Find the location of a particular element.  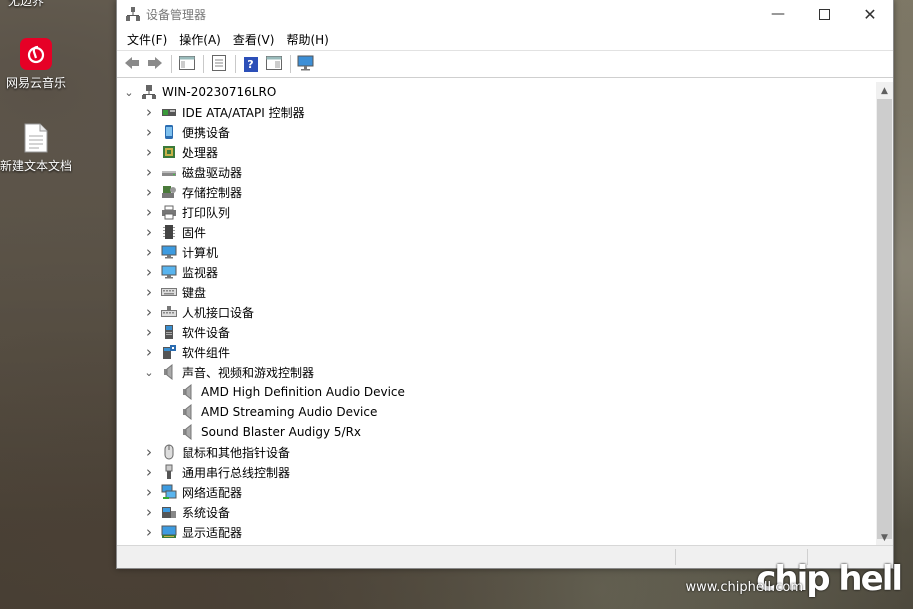

tree-category: › 处理器 is located at coordinates (497, 152).